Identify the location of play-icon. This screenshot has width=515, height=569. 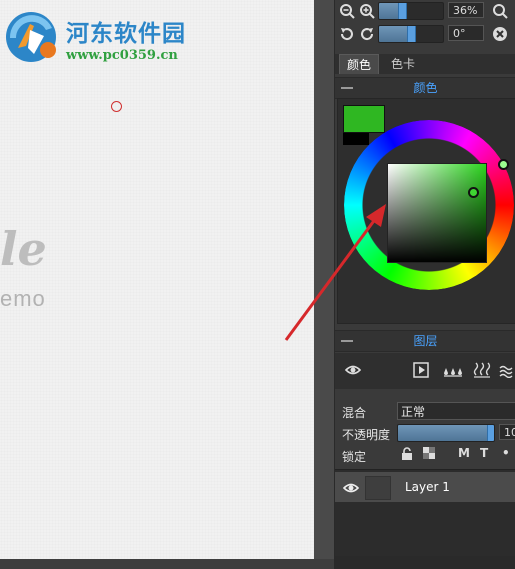
(421, 370).